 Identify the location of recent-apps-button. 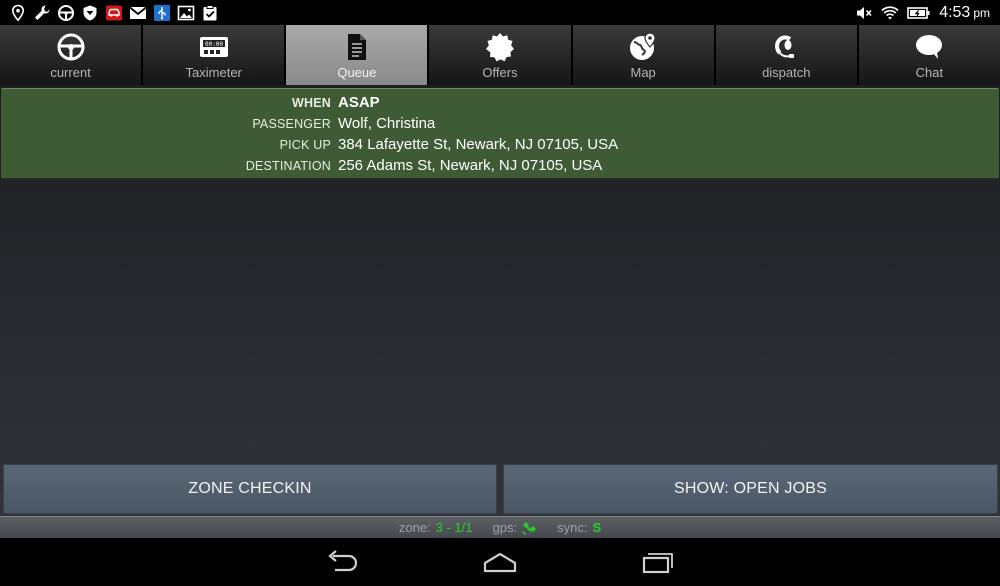
(658, 562).